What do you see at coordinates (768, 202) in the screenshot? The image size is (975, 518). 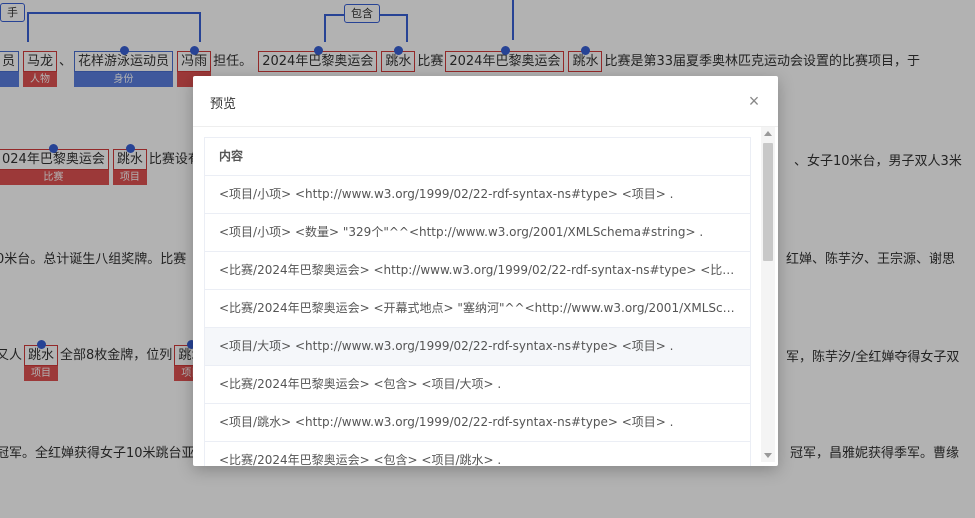 I see `scroll-thumb` at bounding box center [768, 202].